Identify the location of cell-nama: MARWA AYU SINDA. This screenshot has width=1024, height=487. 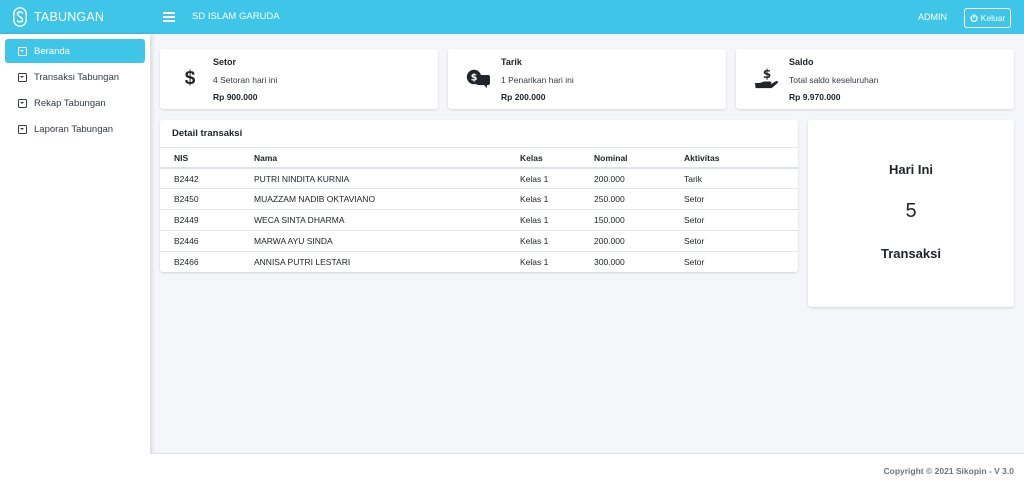
(373, 241).